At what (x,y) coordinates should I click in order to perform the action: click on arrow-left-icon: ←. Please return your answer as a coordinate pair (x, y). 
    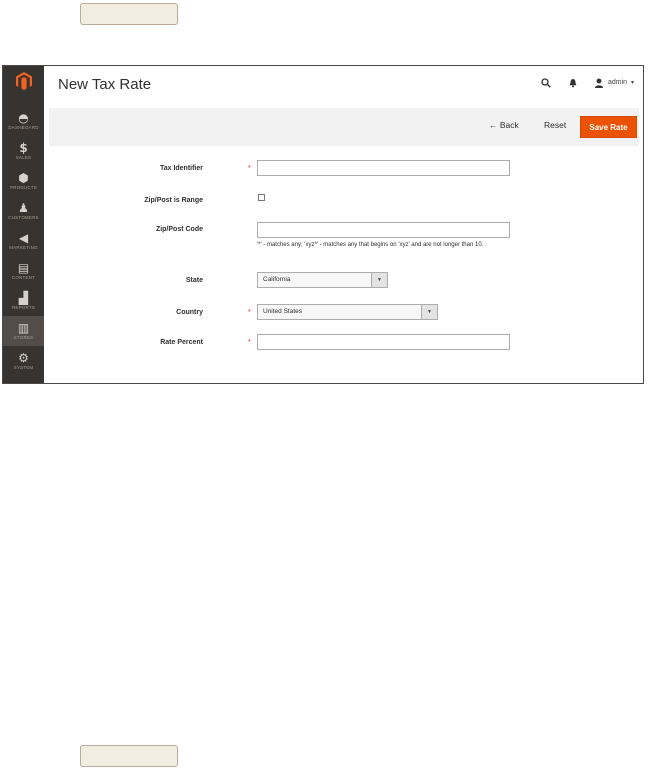
    Looking at the image, I should click on (493, 125).